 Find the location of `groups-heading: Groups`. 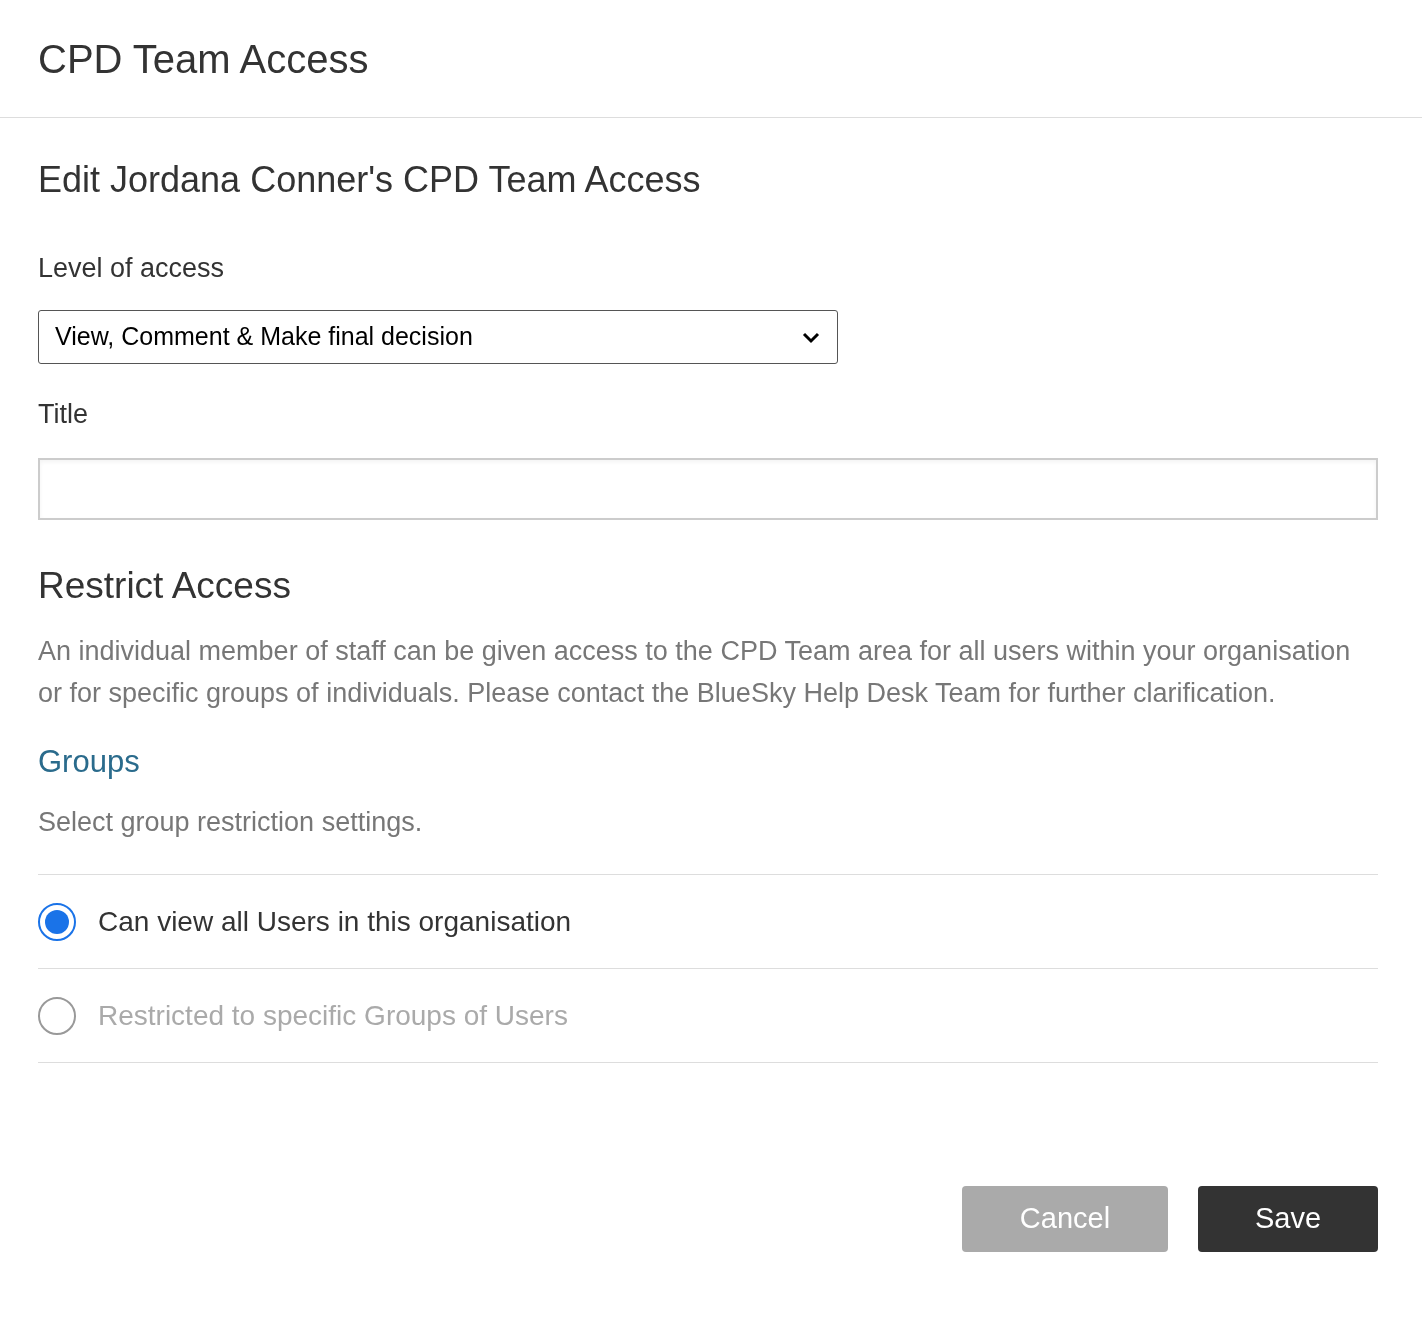

groups-heading: Groups is located at coordinates (89, 762).